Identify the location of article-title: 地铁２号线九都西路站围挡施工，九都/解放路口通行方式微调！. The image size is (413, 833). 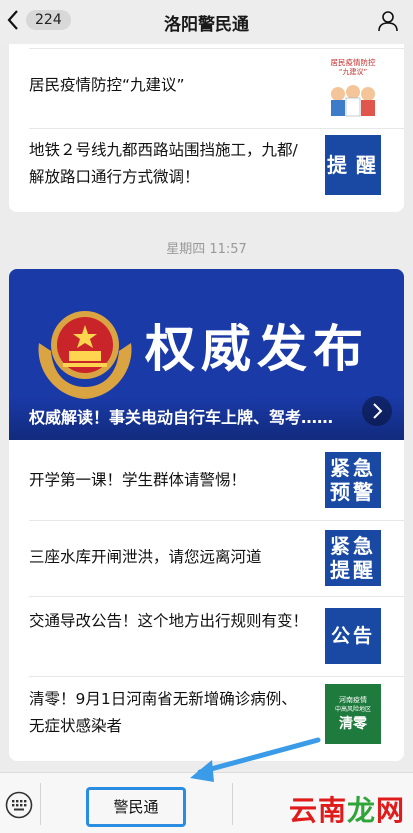
(163, 163).